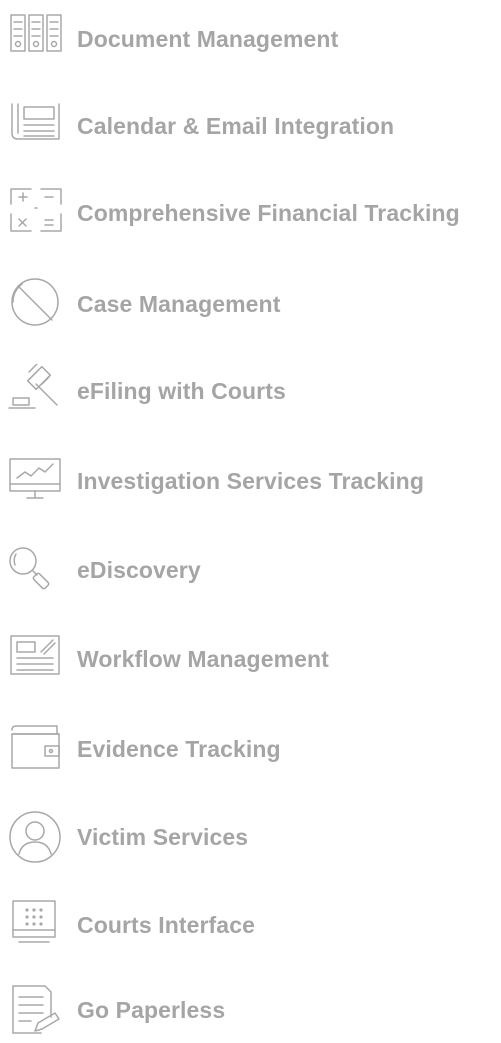 This screenshot has height=1043, width=501. What do you see at coordinates (36, 306) in the screenshot?
I see `pie-chart-icon` at bounding box center [36, 306].